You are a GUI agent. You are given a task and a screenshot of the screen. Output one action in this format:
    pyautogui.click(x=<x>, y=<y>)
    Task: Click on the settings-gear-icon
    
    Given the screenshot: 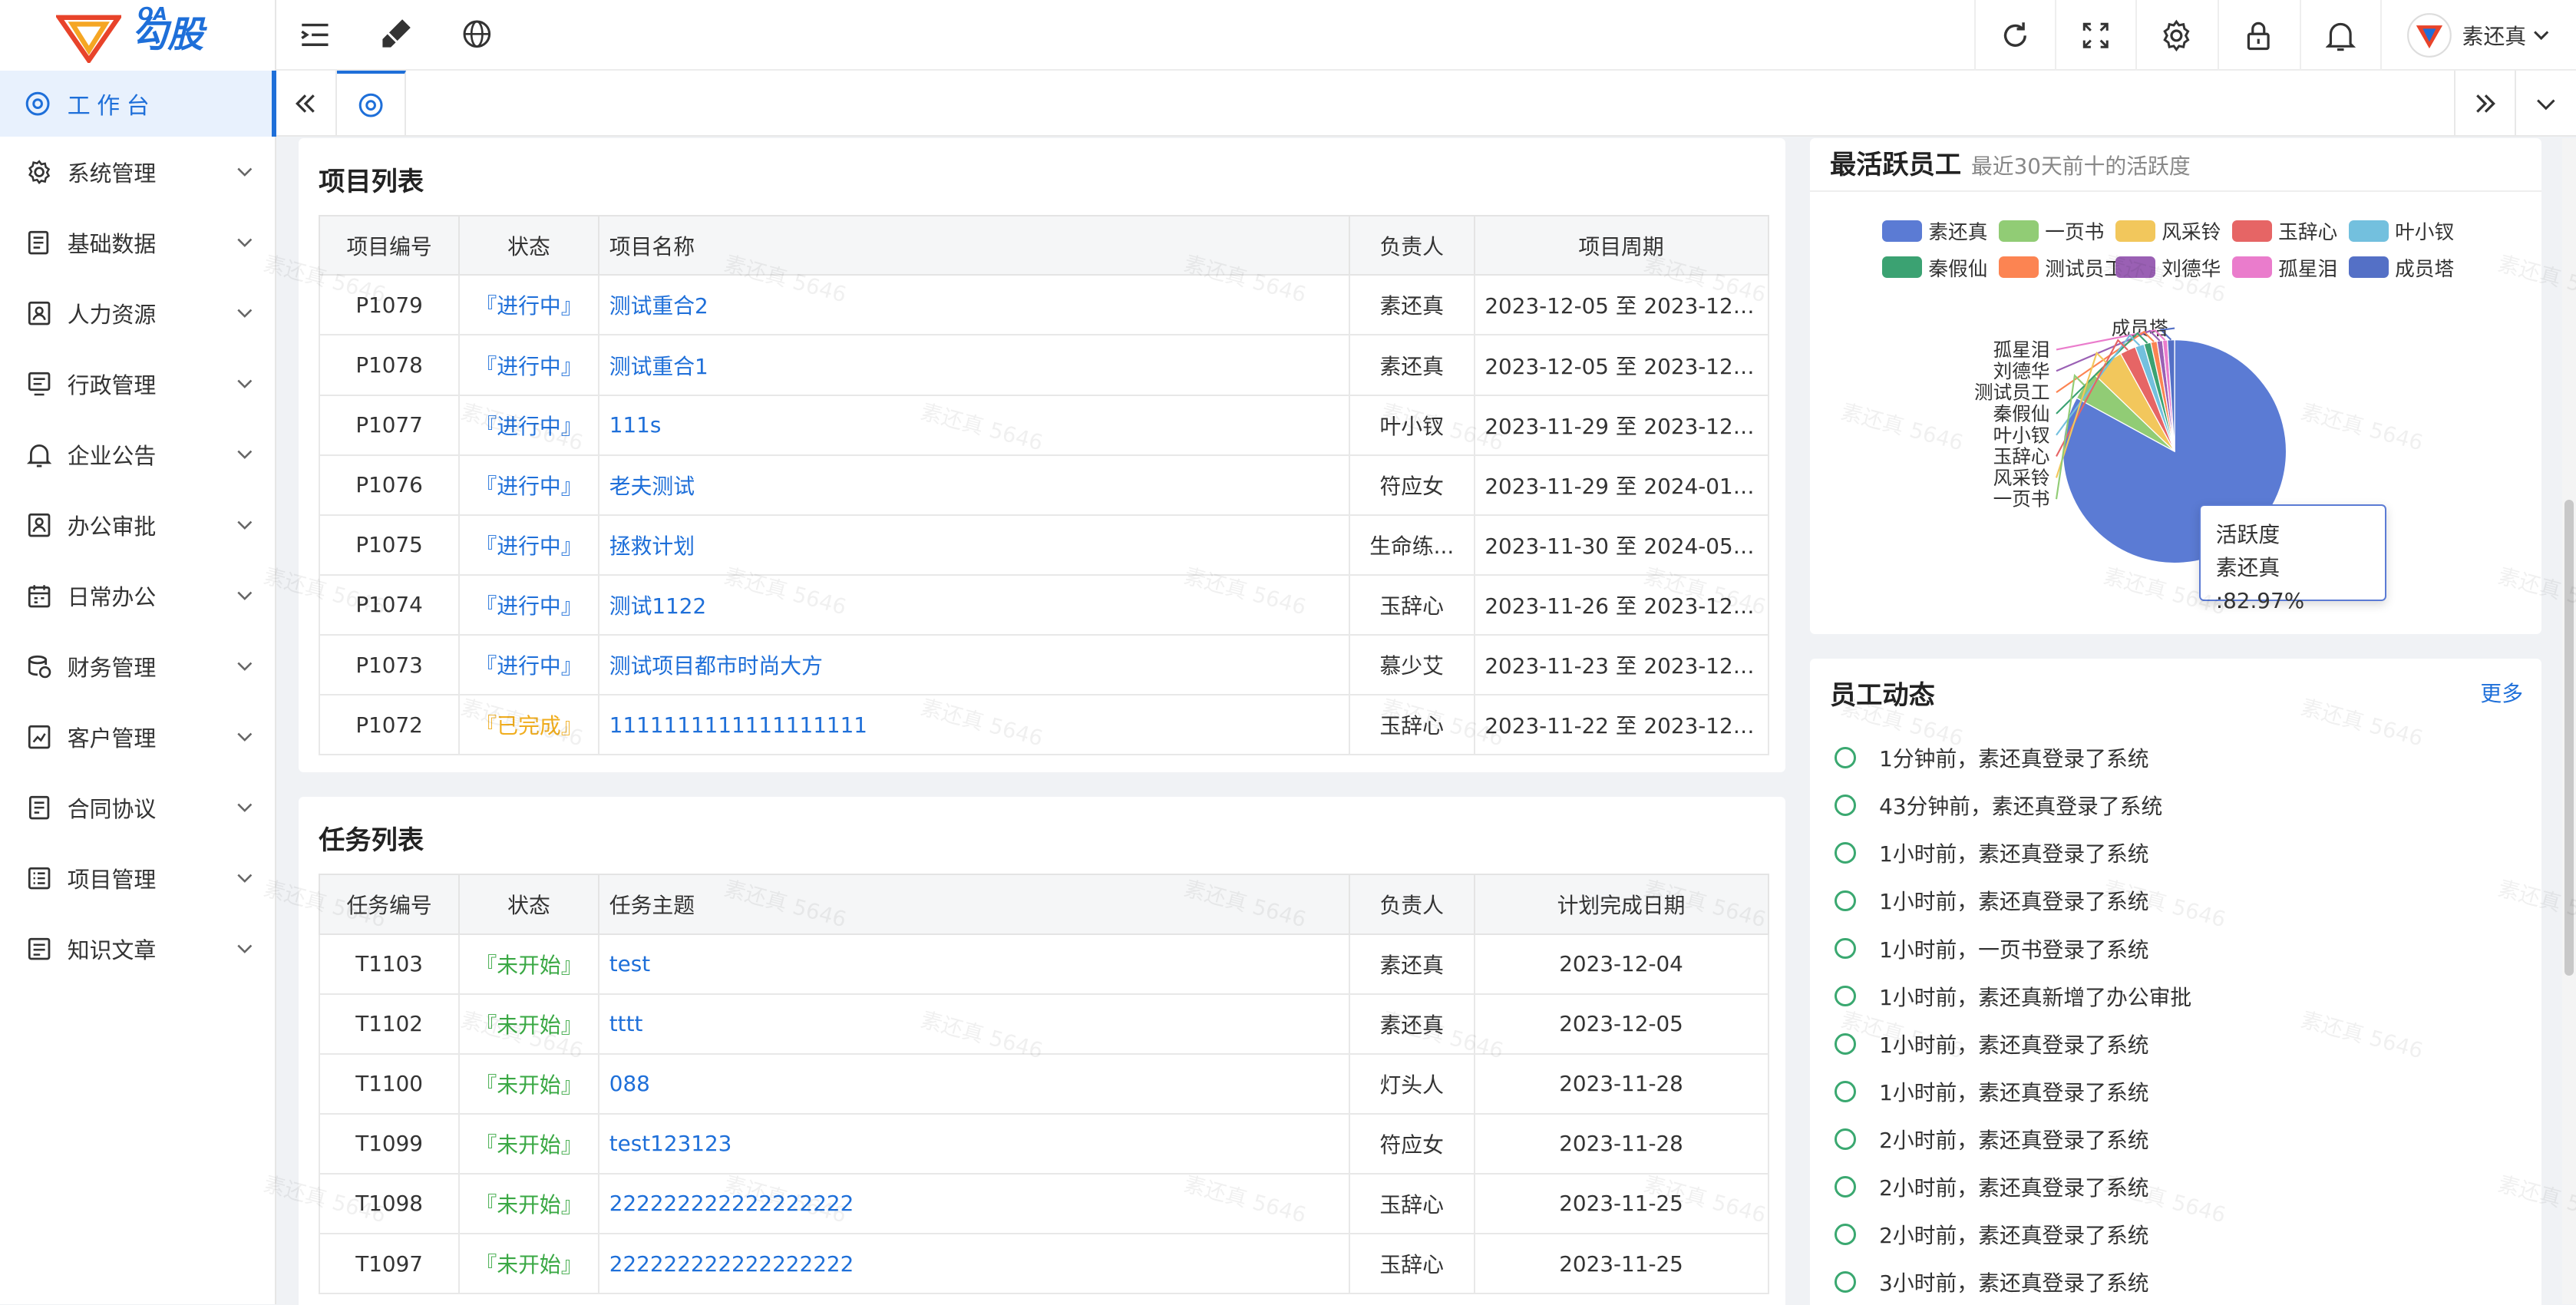 What is the action you would take?
    pyautogui.click(x=2175, y=35)
    